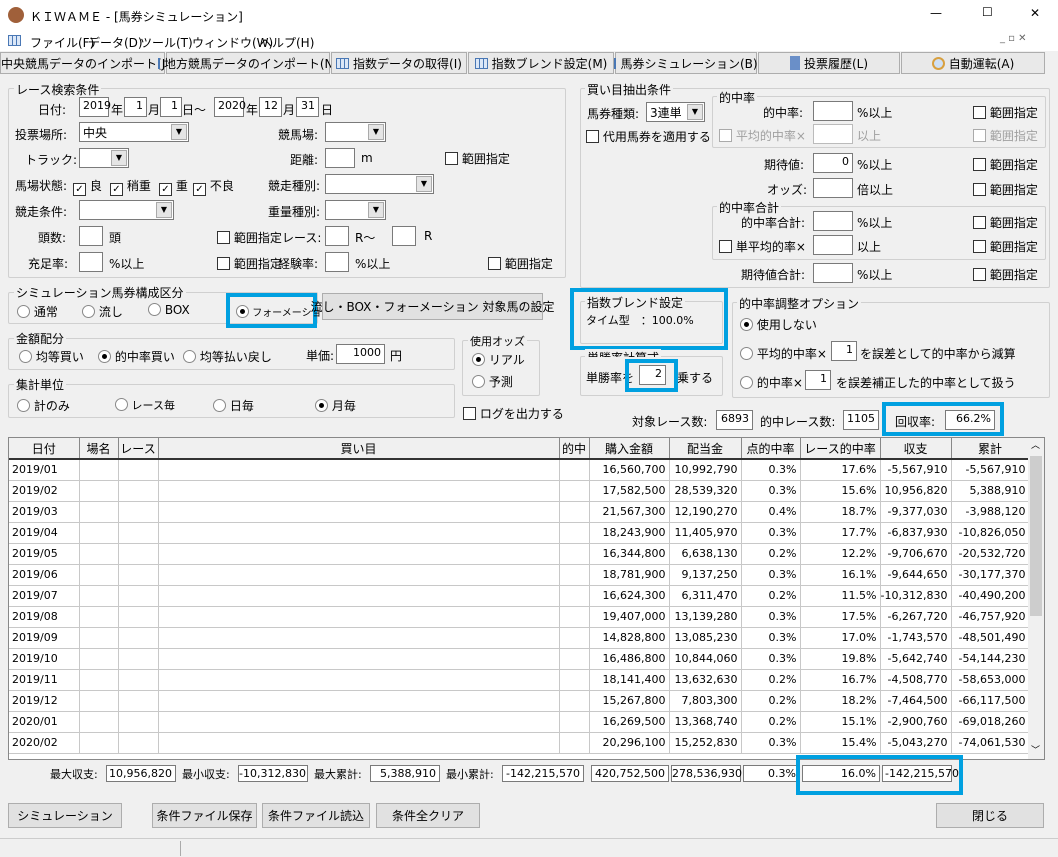 The image size is (1058, 857). Describe the element at coordinates (498, 359) in the screenshot. I see `odds-real-radio: リアル` at that location.